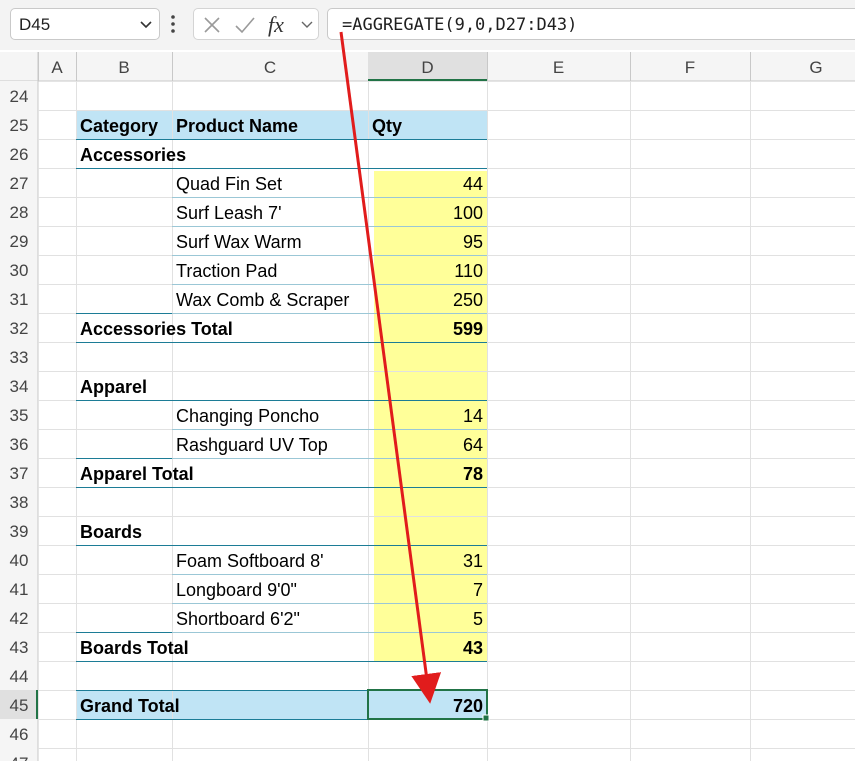 This screenshot has width=855, height=761. I want to click on cell-d41: 7, so click(478, 590).